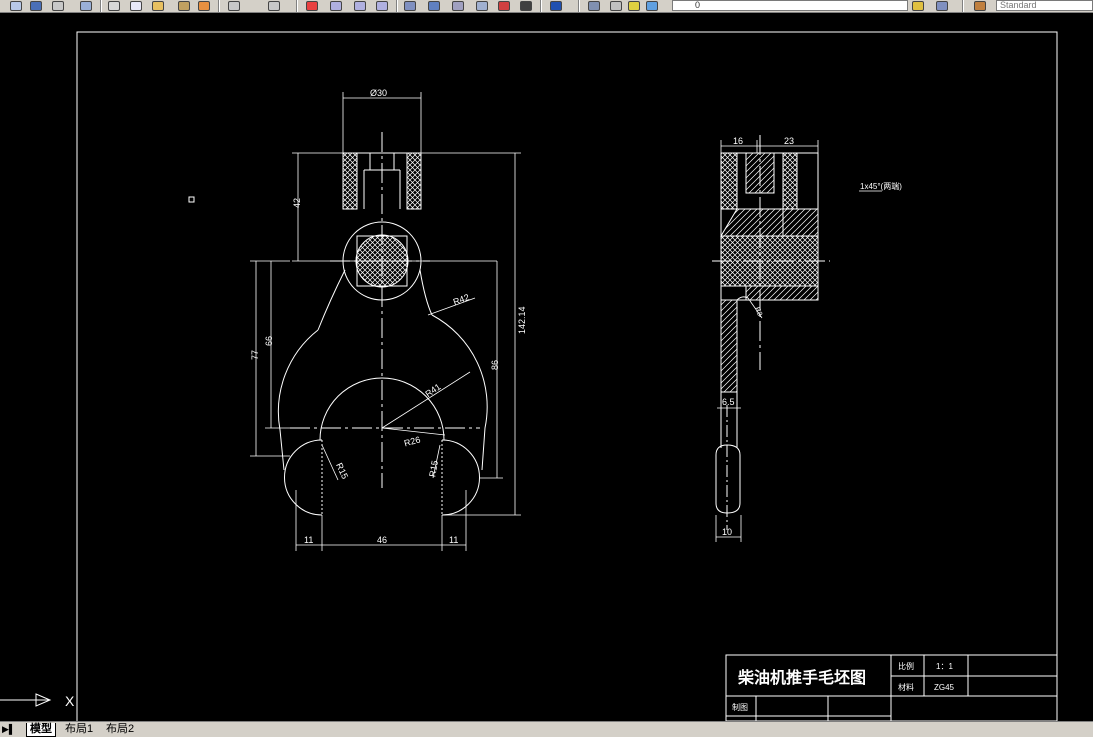  Describe the element at coordinates (360, 6) in the screenshot. I see `zoom-window-icon` at that location.